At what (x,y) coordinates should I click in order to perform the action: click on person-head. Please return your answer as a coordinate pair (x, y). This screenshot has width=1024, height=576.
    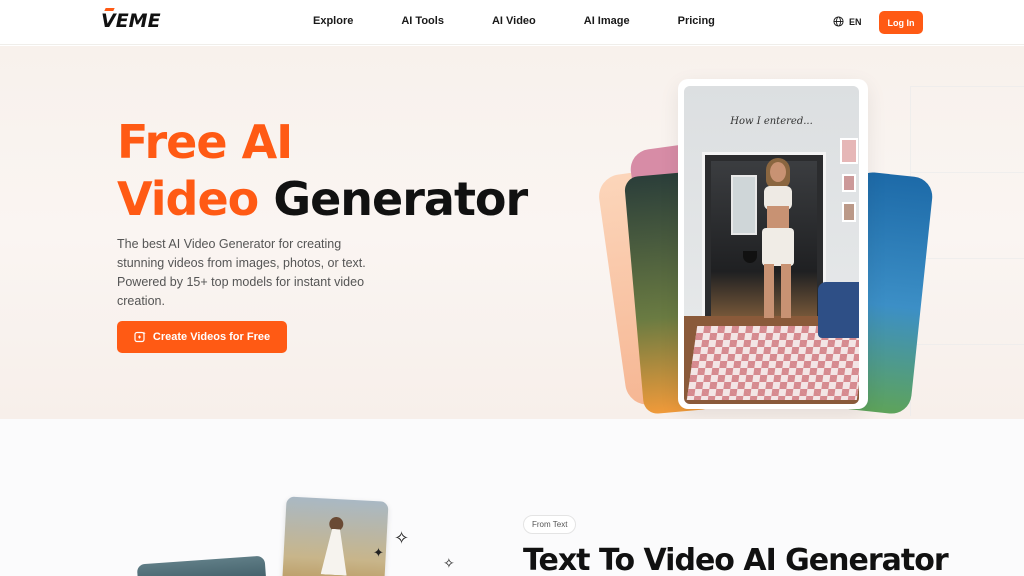
    Looking at the image, I should click on (778, 172).